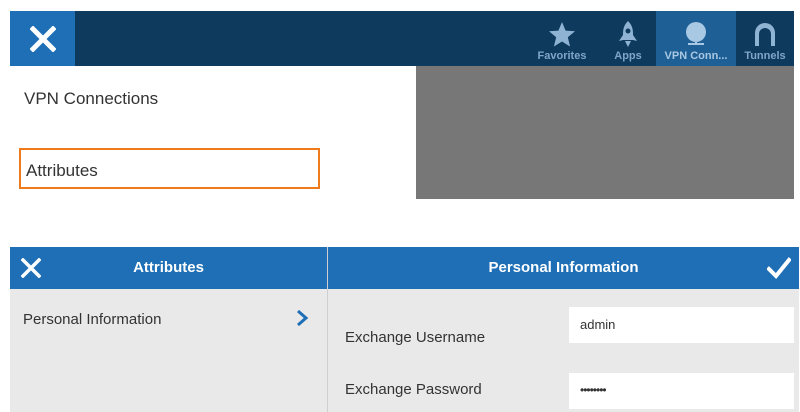 The height and width of the screenshot is (412, 800). I want to click on menu-item-attributes-label: Attributes, so click(62, 170).